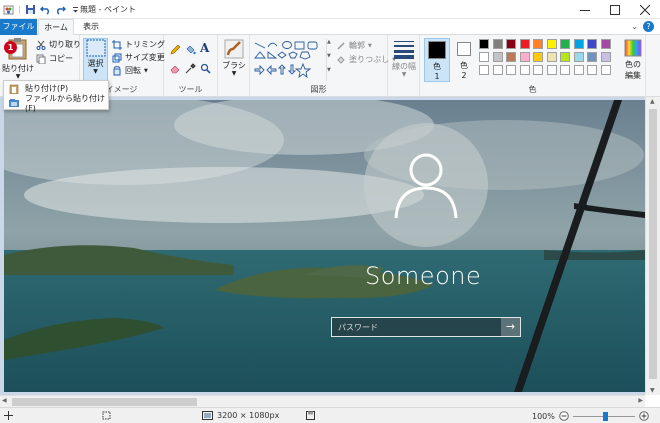  Describe the element at coordinates (633, 75) in the screenshot. I see `edit-colors-label-2: 編集` at that location.